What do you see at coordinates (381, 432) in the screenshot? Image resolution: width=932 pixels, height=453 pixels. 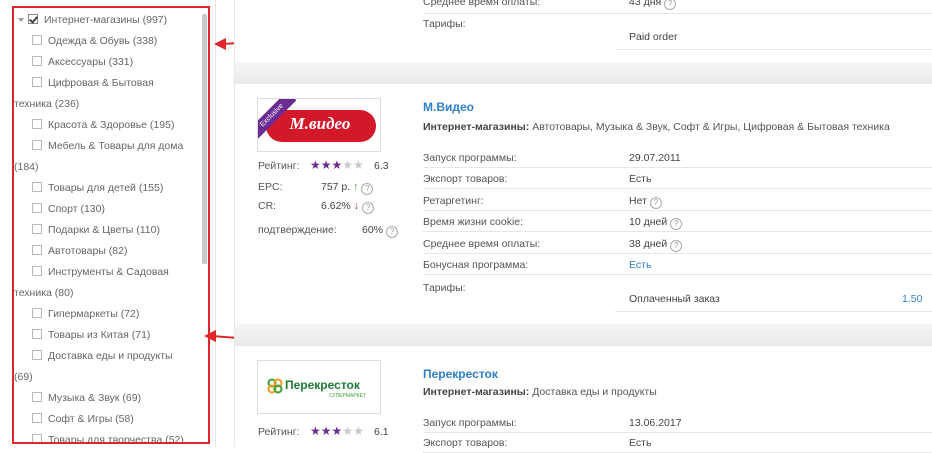 I see `rating-value: 6.1` at bounding box center [381, 432].